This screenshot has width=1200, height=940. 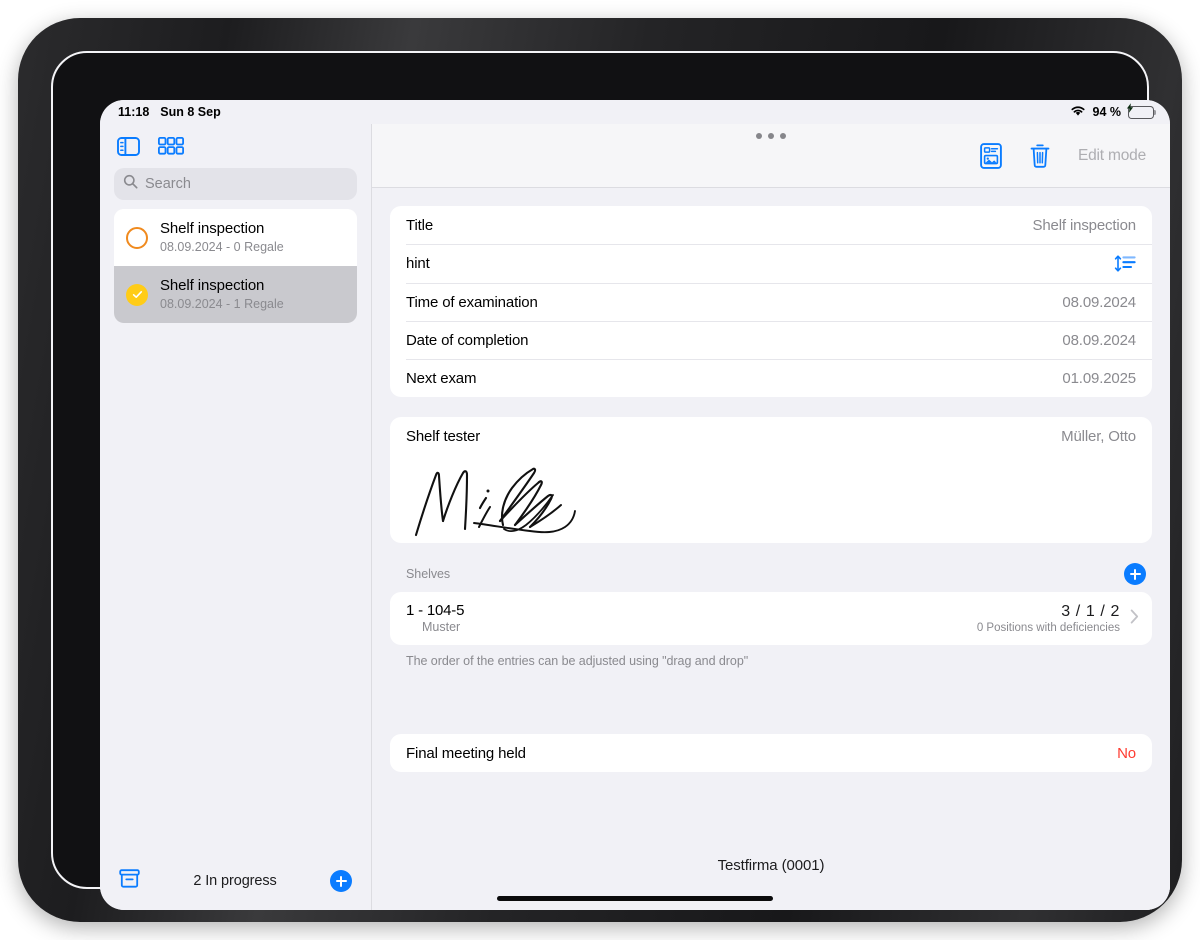 What do you see at coordinates (1126, 753) in the screenshot?
I see `row-value: No` at bounding box center [1126, 753].